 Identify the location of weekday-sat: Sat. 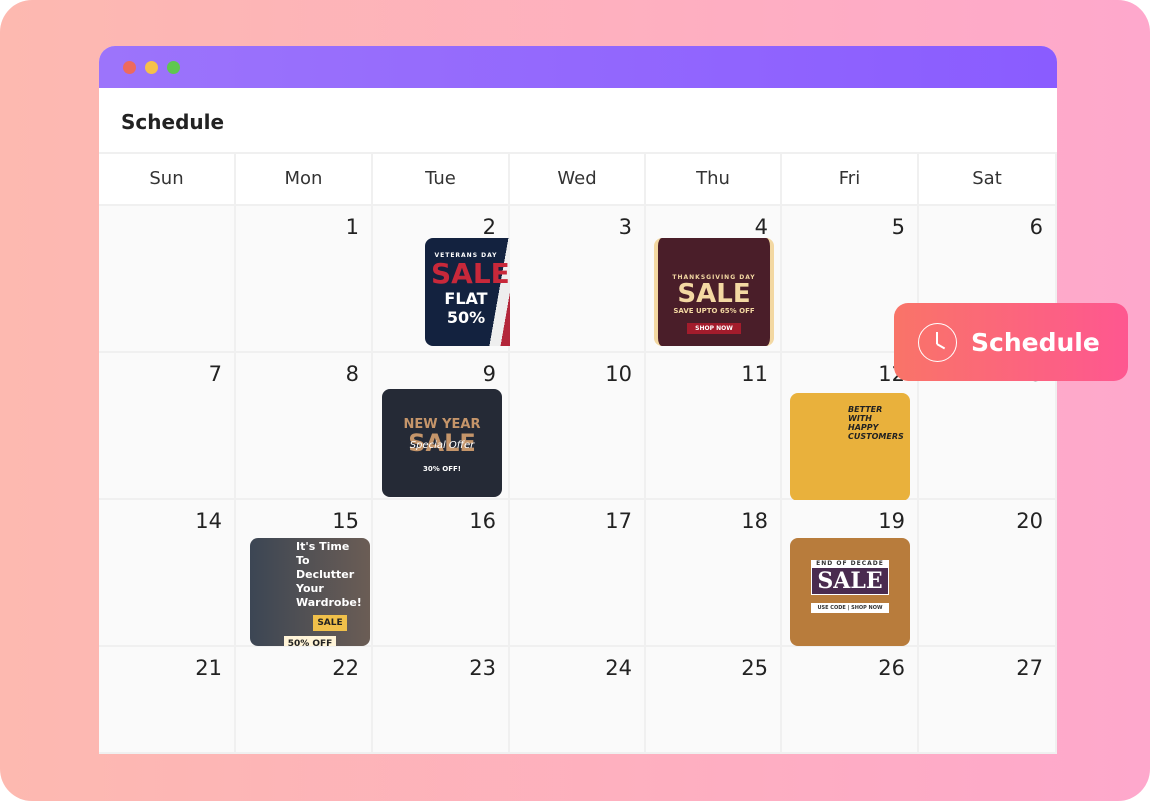
(988, 180).